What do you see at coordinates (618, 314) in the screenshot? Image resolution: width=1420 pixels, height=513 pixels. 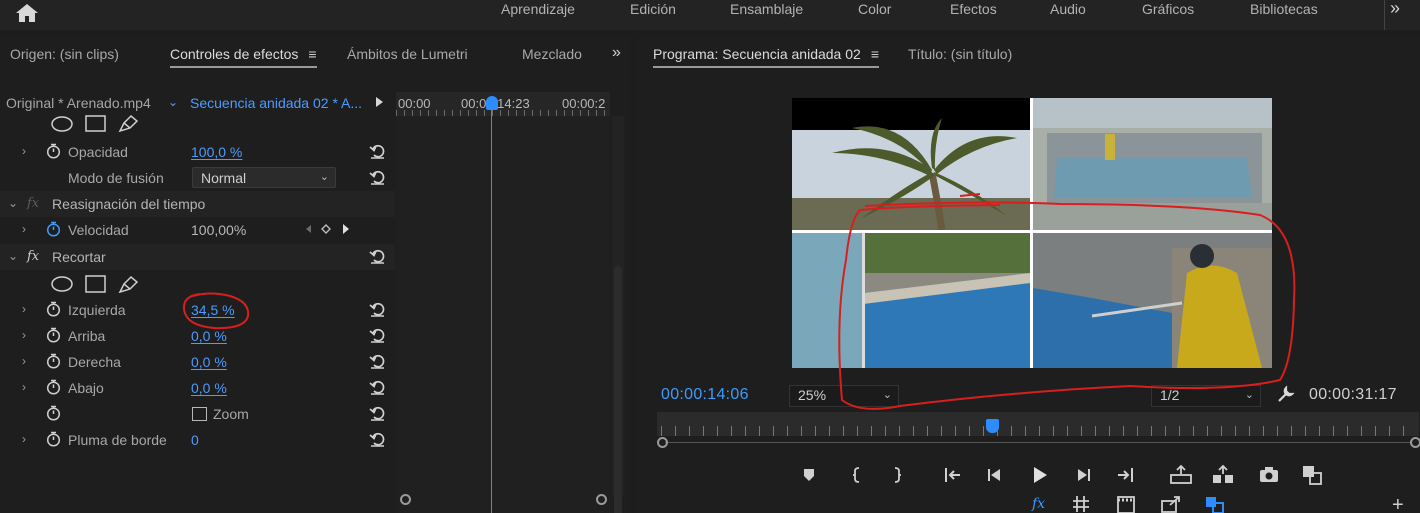 I see `vertical-scrollbar` at bounding box center [618, 314].